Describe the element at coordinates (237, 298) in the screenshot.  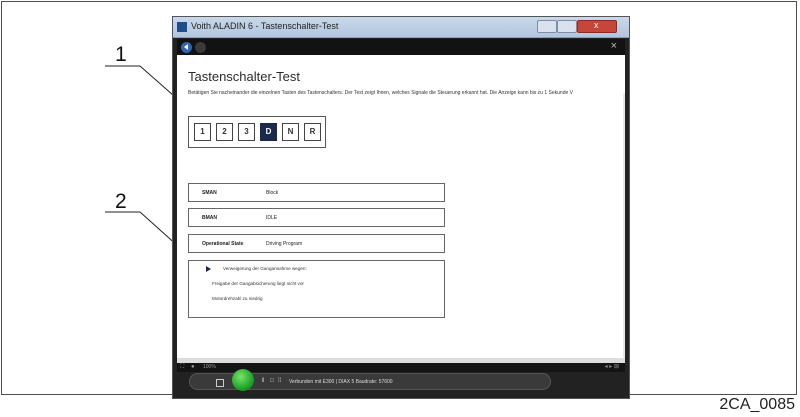
I see `message-line: Motordrehzahl zu niedrig` at that location.